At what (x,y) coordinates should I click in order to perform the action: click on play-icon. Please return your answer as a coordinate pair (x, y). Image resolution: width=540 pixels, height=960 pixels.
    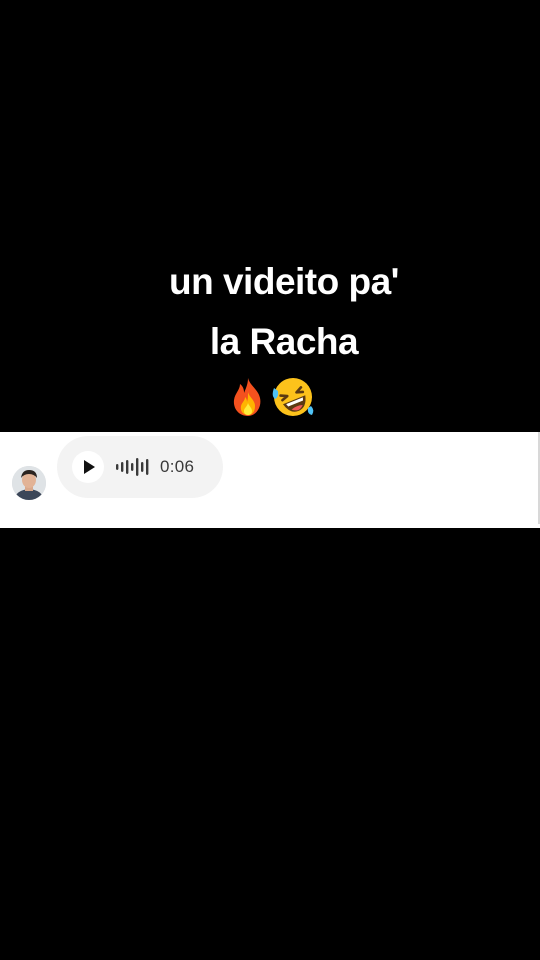
    Looking at the image, I should click on (89, 467).